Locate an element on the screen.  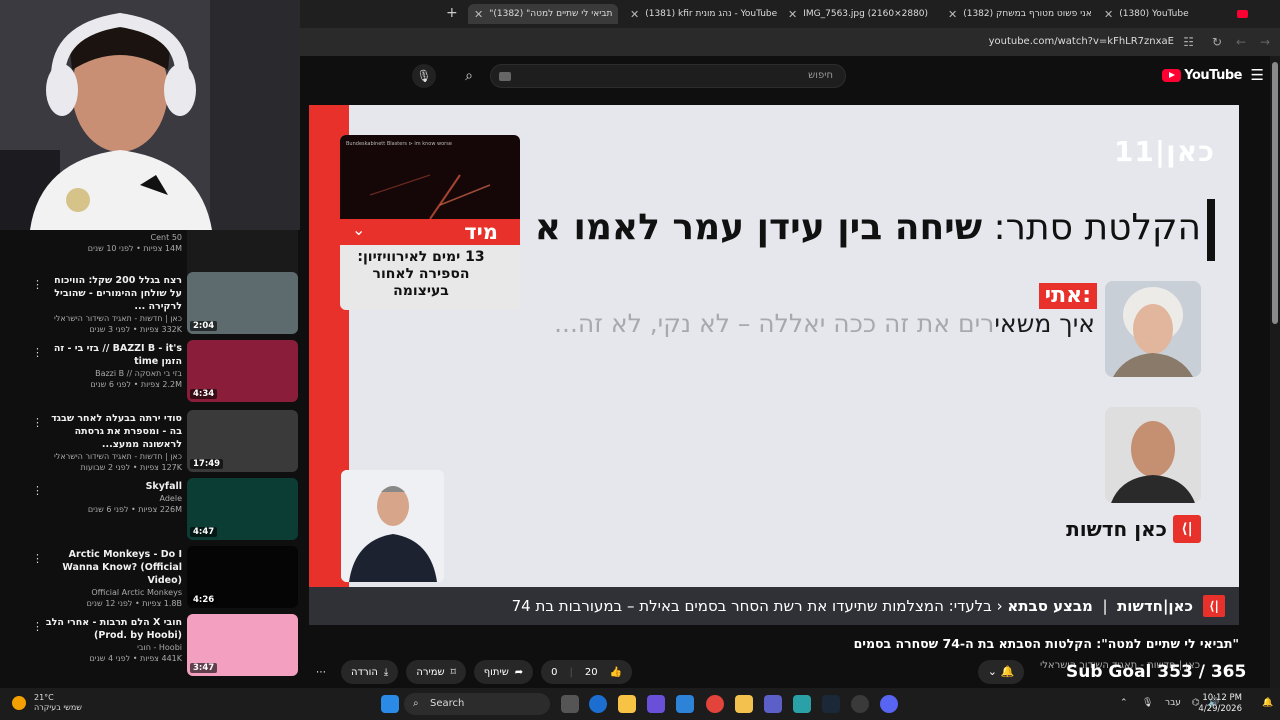
app-icon is located at coordinates (802, 704).